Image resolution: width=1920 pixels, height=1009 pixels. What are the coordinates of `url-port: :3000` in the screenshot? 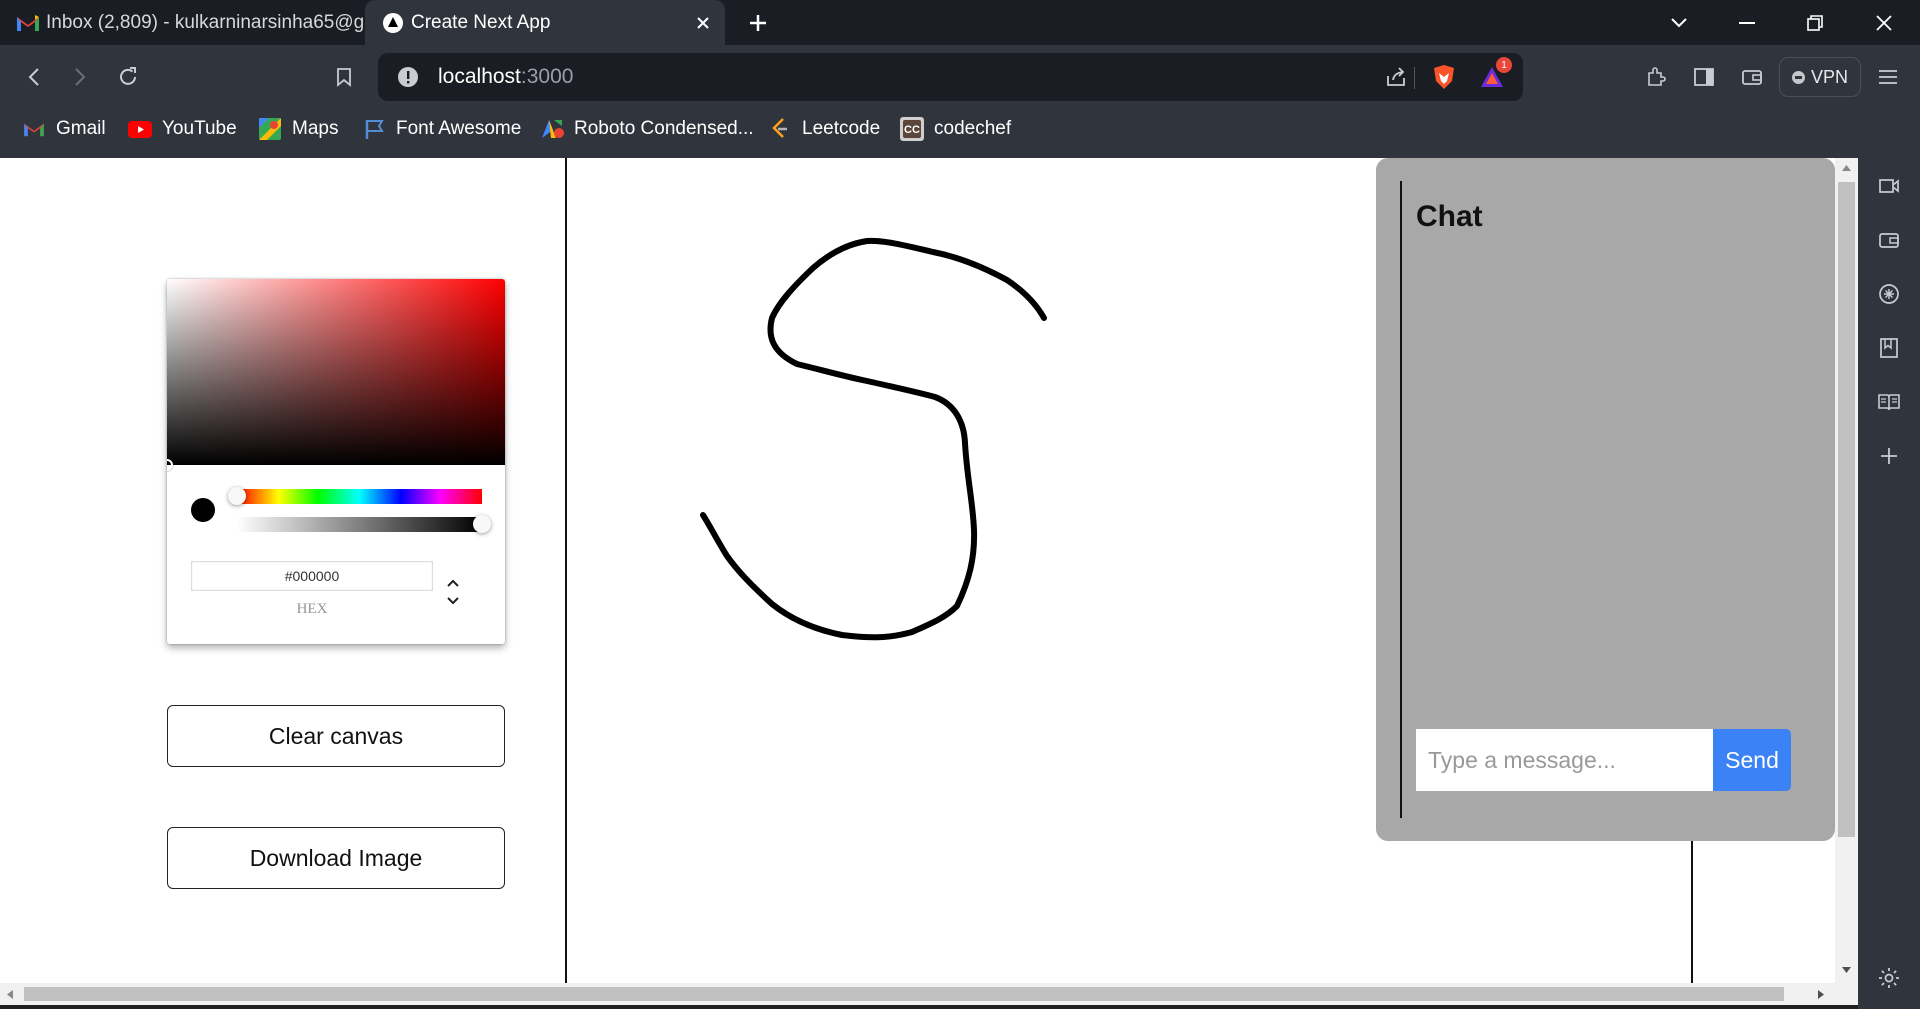 It's located at (547, 76).